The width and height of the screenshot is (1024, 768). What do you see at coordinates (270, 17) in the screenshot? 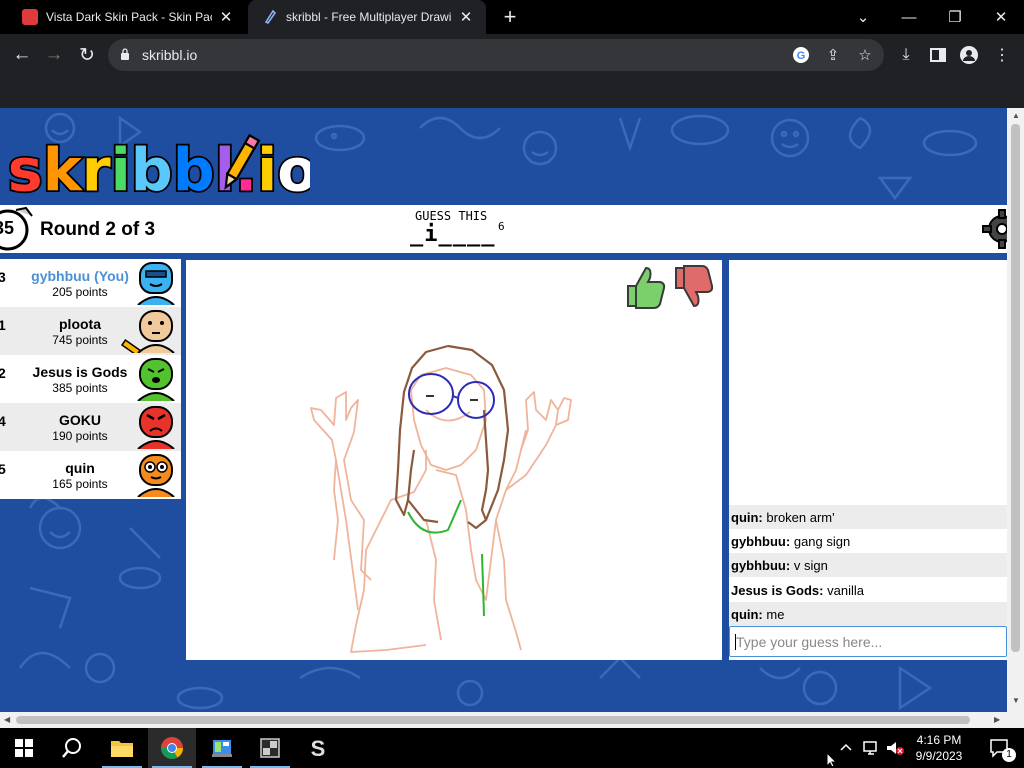
I see `skribbl-favicon-icon` at bounding box center [270, 17].